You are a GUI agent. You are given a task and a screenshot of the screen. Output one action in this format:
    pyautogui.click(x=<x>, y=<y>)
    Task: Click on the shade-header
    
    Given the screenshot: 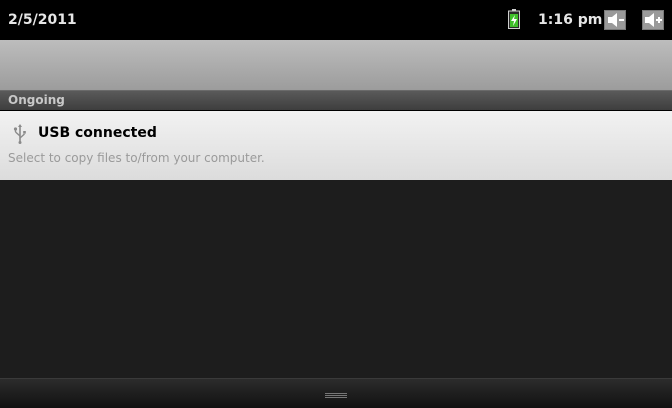 What is the action you would take?
    pyautogui.click(x=336, y=65)
    